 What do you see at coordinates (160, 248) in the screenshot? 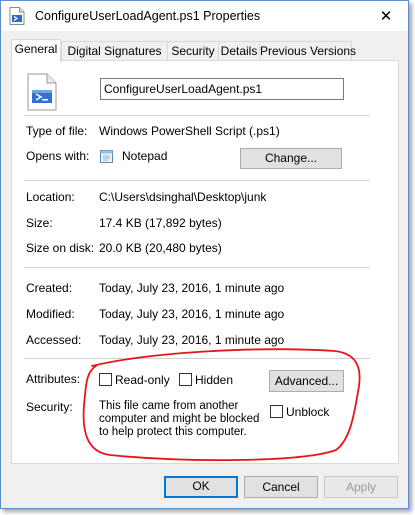
I see `size-on-disk-value: 20.0 KB (20,480 bytes)` at bounding box center [160, 248].